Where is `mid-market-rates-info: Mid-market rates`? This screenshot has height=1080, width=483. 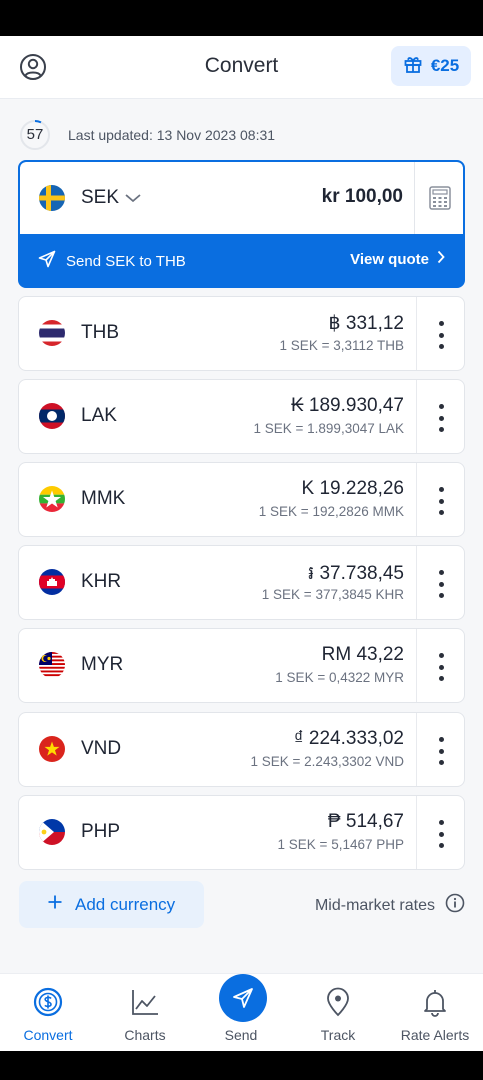 mid-market-rates-info: Mid-market rates is located at coordinates (390, 905).